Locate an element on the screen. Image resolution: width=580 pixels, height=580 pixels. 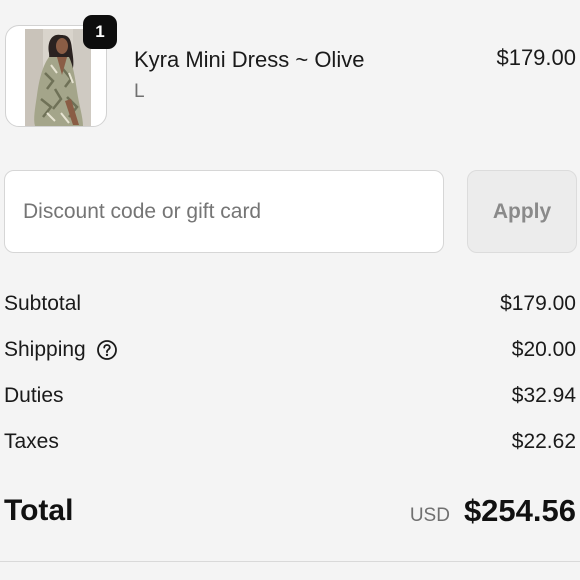
product-variant: L is located at coordinates (139, 91).